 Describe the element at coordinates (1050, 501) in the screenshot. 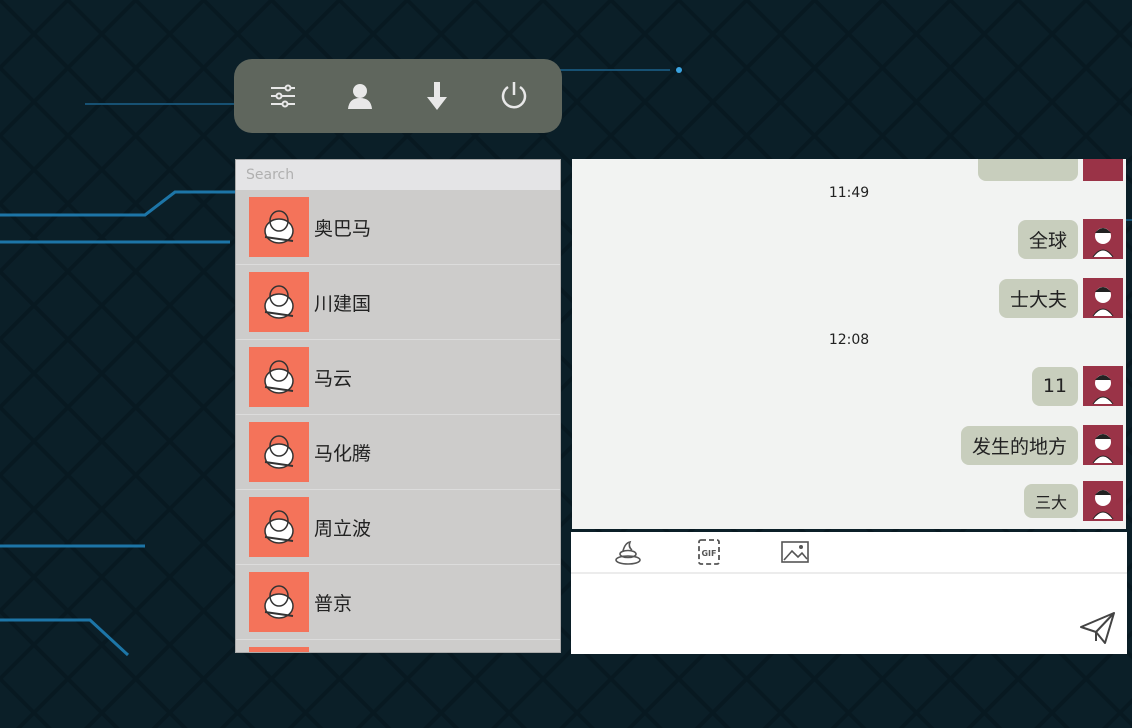

I see `message-bubble: 三大` at that location.